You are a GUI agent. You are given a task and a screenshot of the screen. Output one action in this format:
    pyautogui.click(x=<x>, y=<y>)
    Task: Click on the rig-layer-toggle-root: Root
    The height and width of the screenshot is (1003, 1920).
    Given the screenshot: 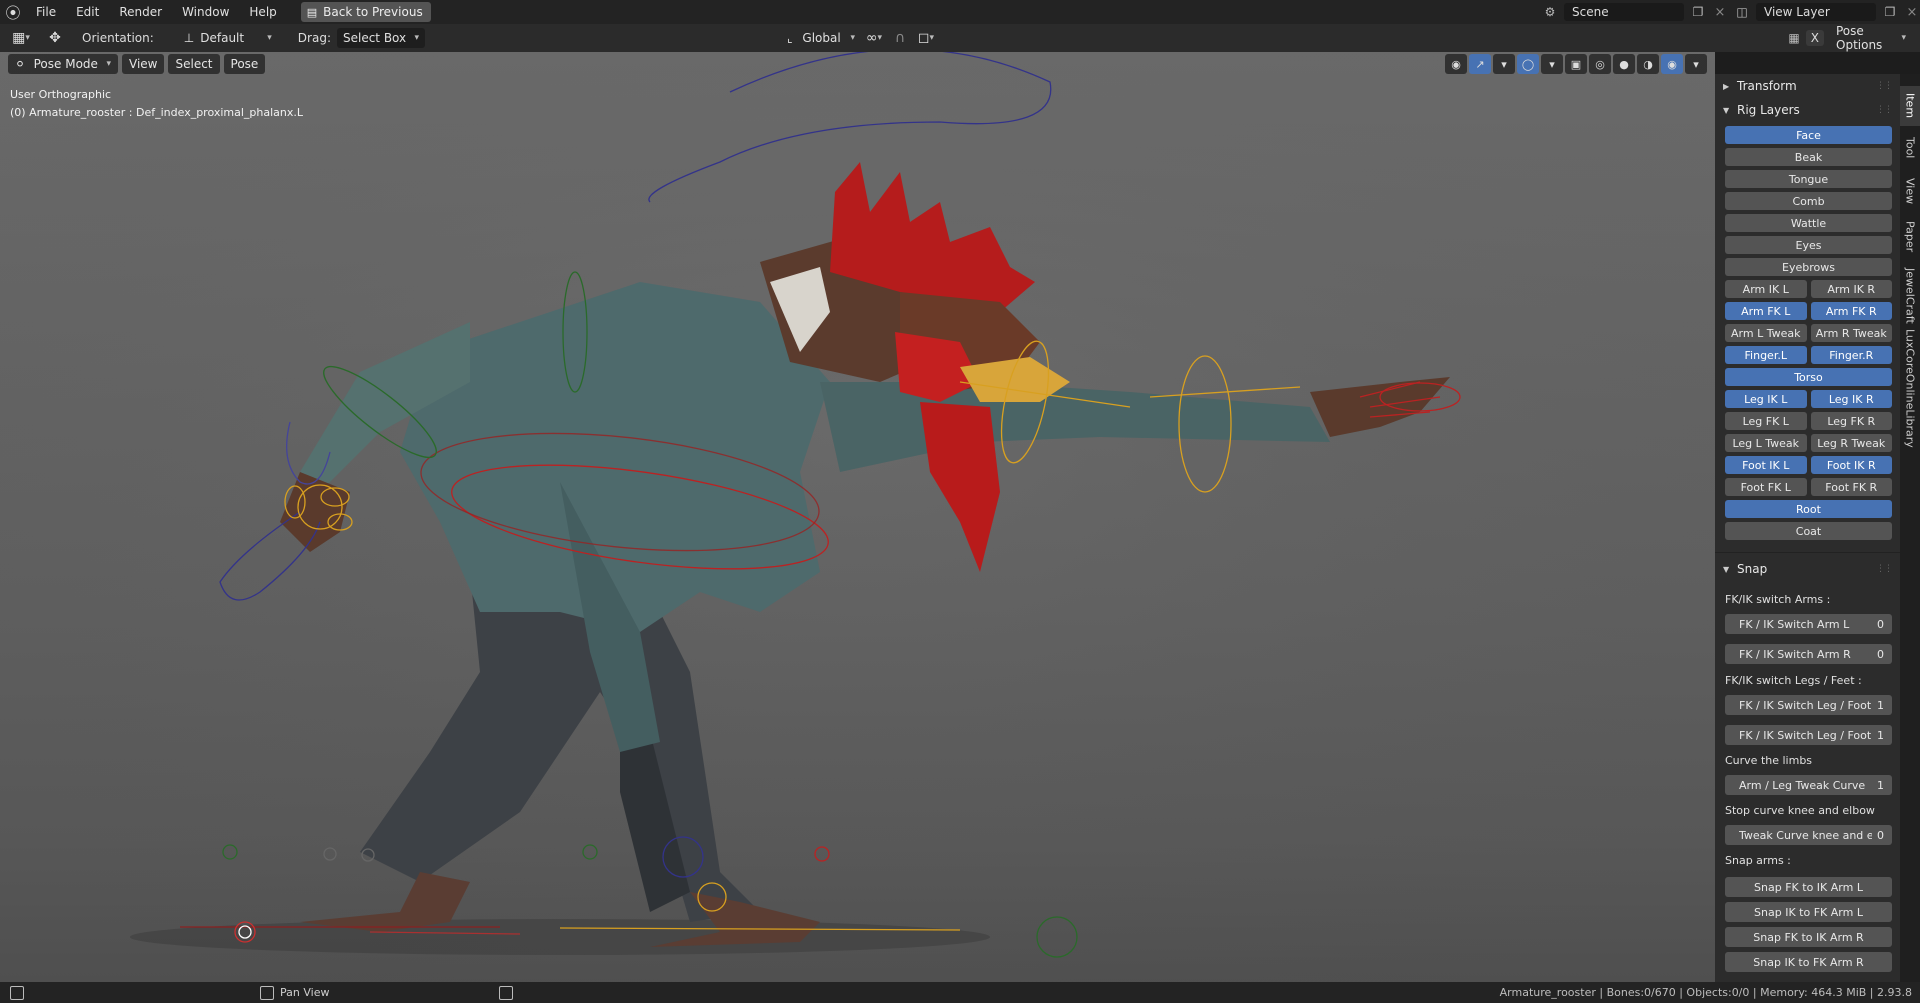 What is the action you would take?
    pyautogui.click(x=1808, y=509)
    